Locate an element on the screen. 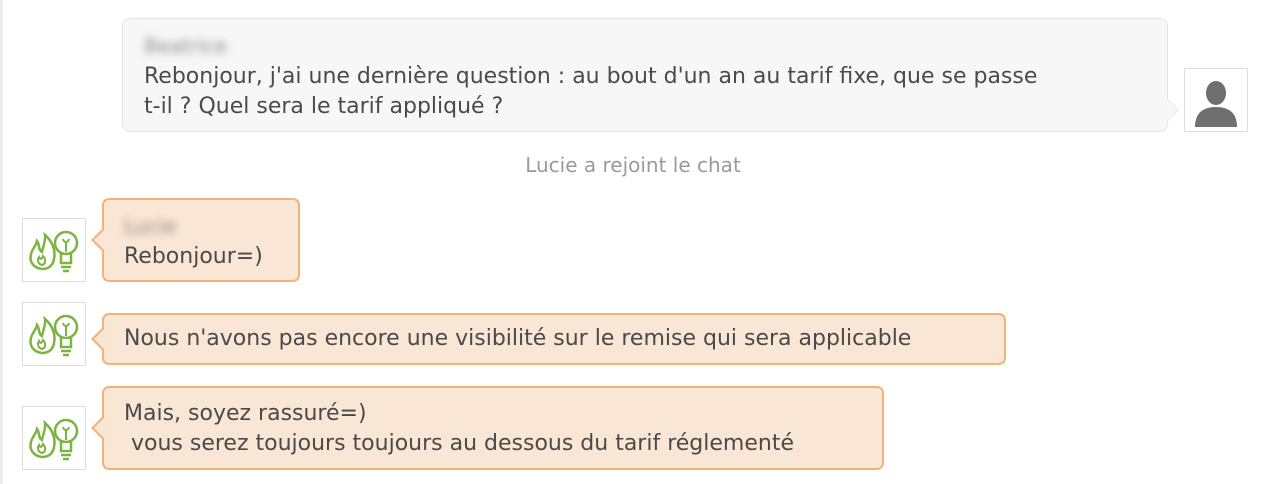 Image resolution: width=1266 pixels, height=484 pixels. agent-sender-name: Lucie is located at coordinates (150, 226).